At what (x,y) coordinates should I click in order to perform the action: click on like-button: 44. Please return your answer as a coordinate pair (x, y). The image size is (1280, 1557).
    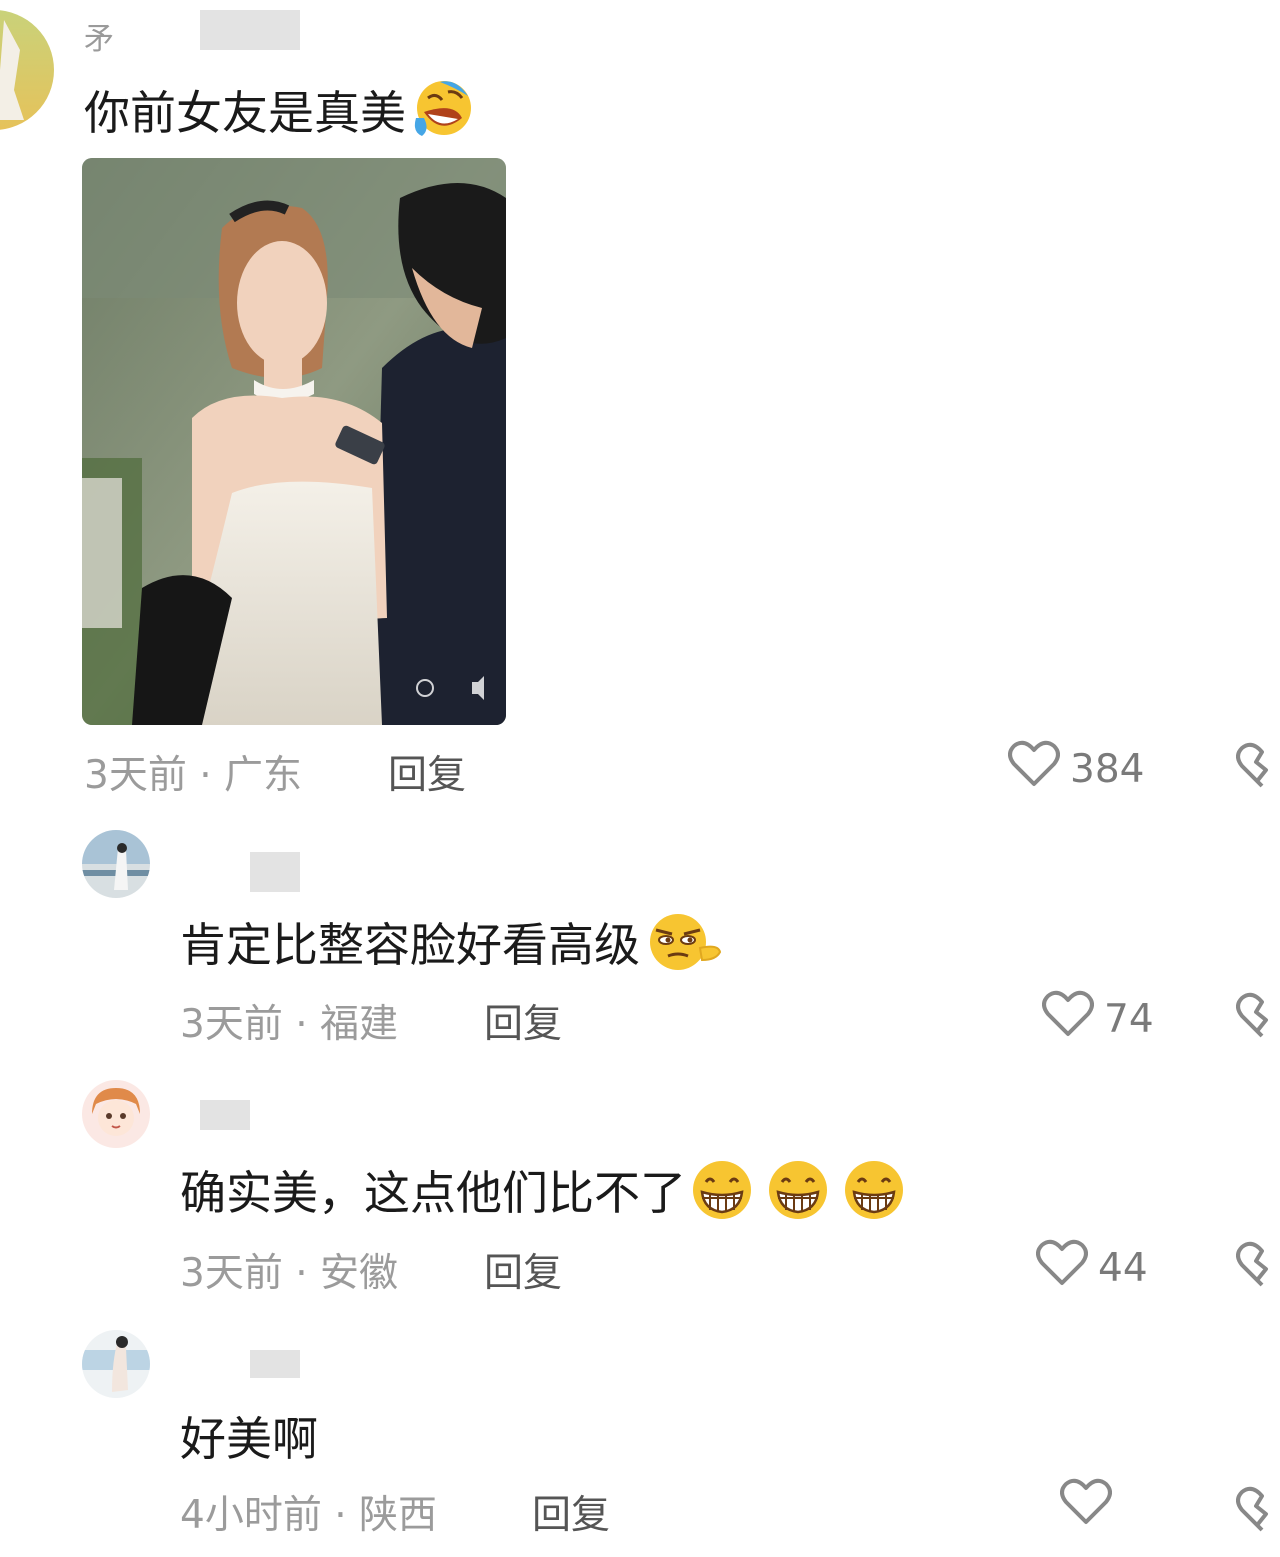
    Looking at the image, I should click on (1092, 1268).